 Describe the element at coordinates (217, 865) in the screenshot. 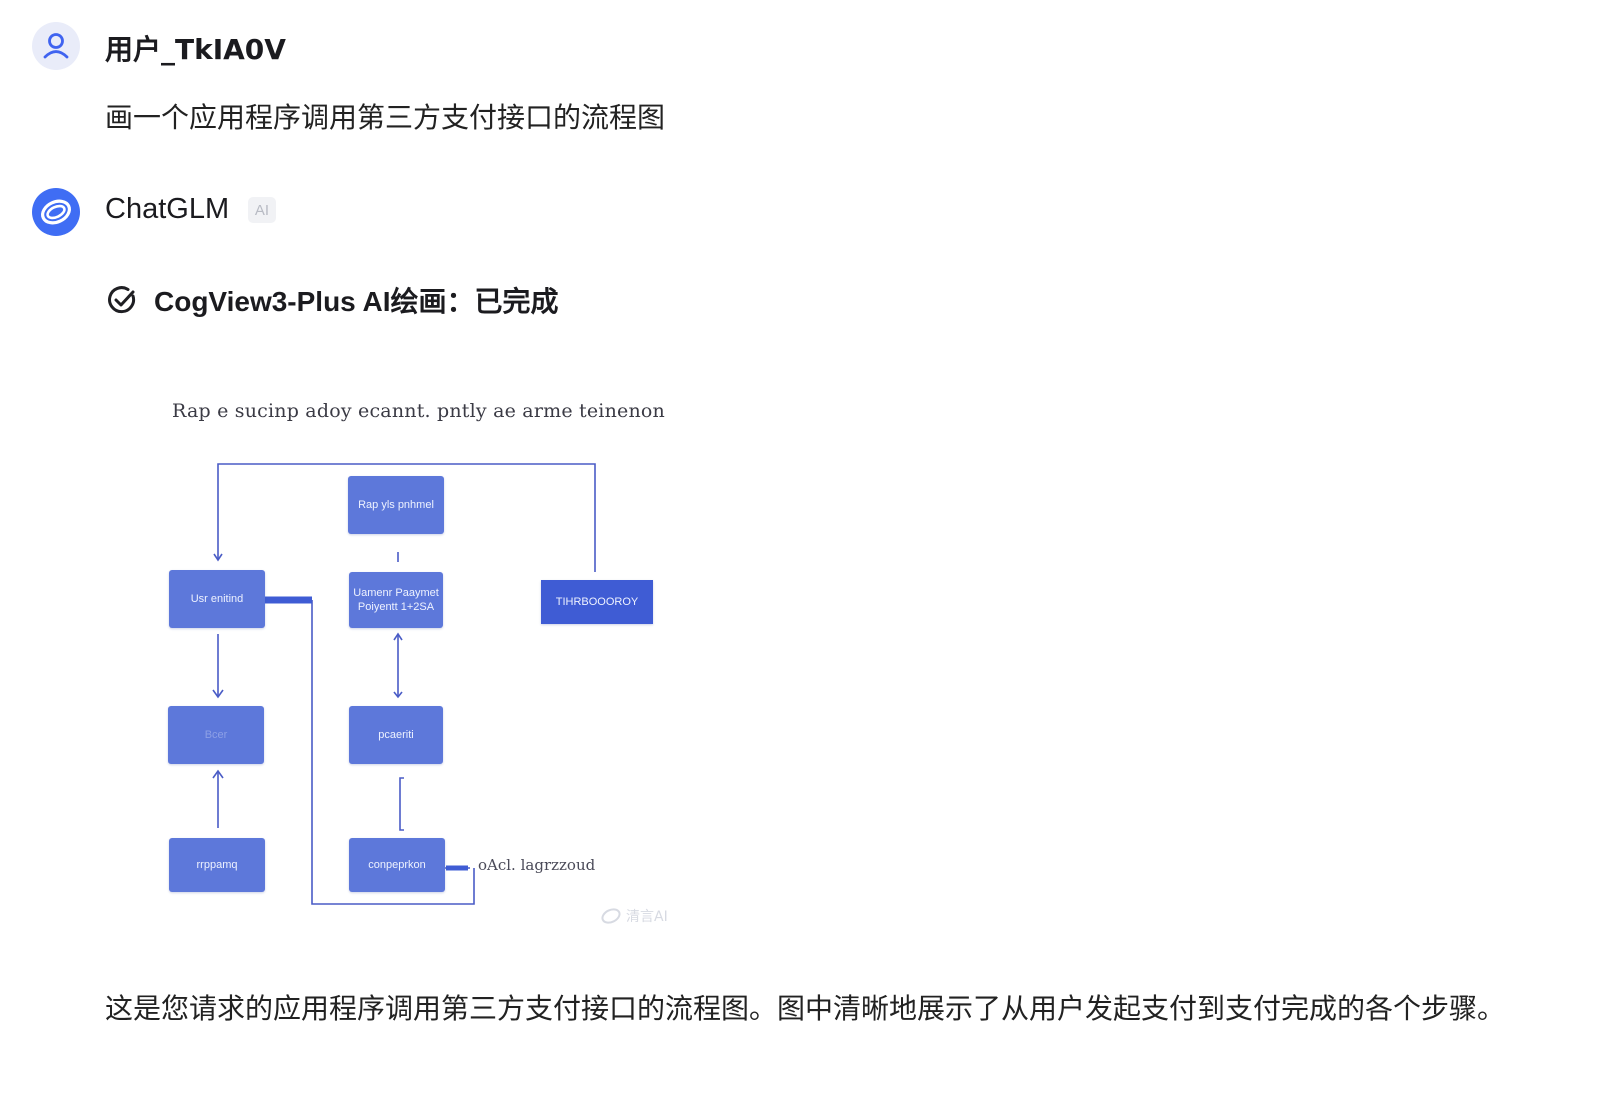

I see `flow-box-left-bottom: rrppamq` at that location.